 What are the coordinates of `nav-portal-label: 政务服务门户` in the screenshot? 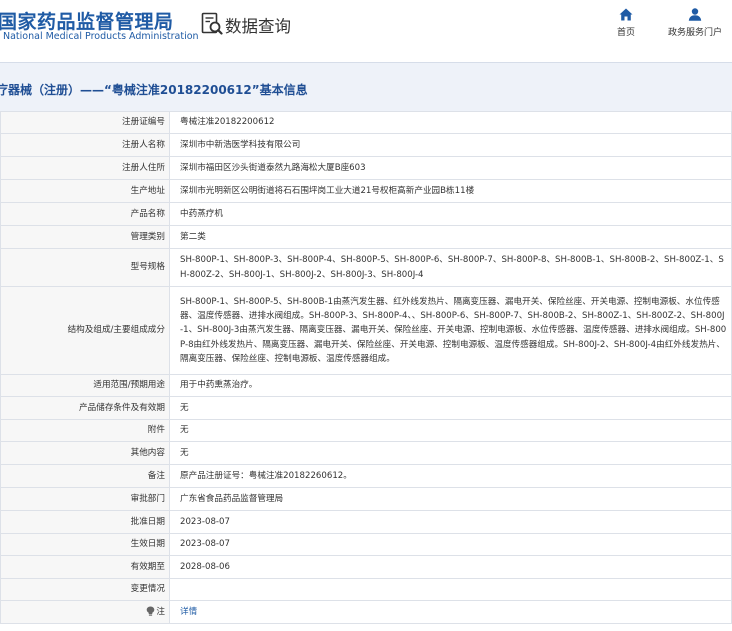 It's located at (694, 33).